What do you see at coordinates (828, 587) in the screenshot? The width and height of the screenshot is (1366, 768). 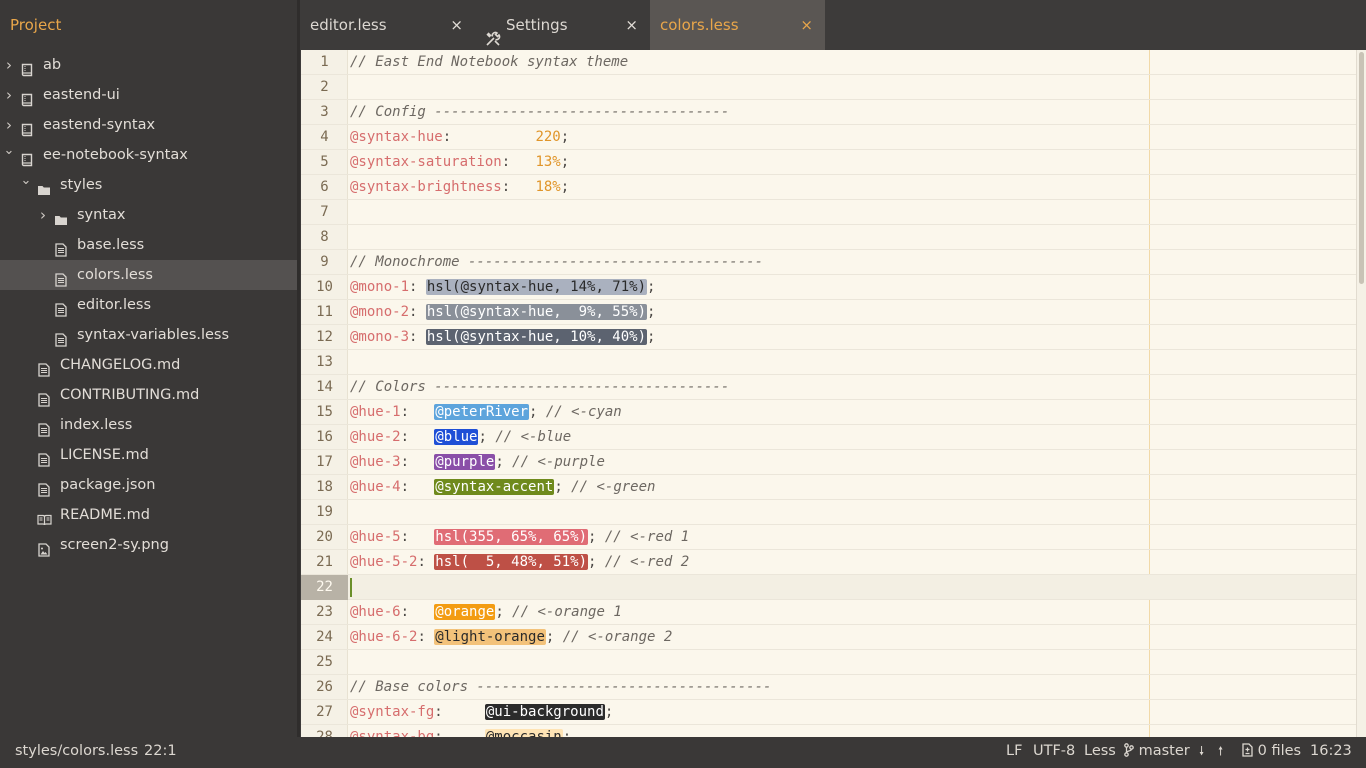 I see `editor-line: 22` at bounding box center [828, 587].